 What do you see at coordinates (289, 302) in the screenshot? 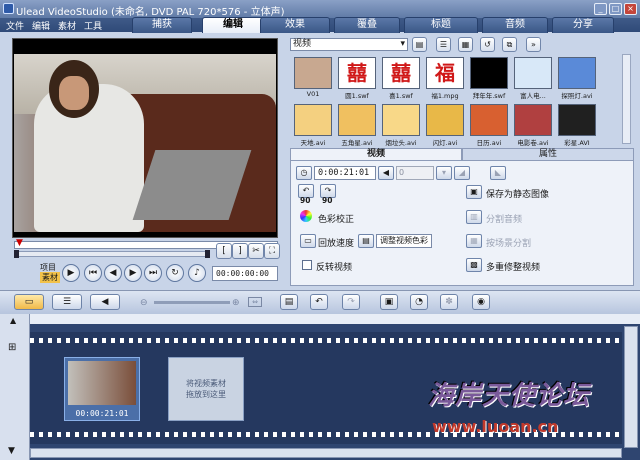
I see `insert-media-icon: ▤` at bounding box center [289, 302].